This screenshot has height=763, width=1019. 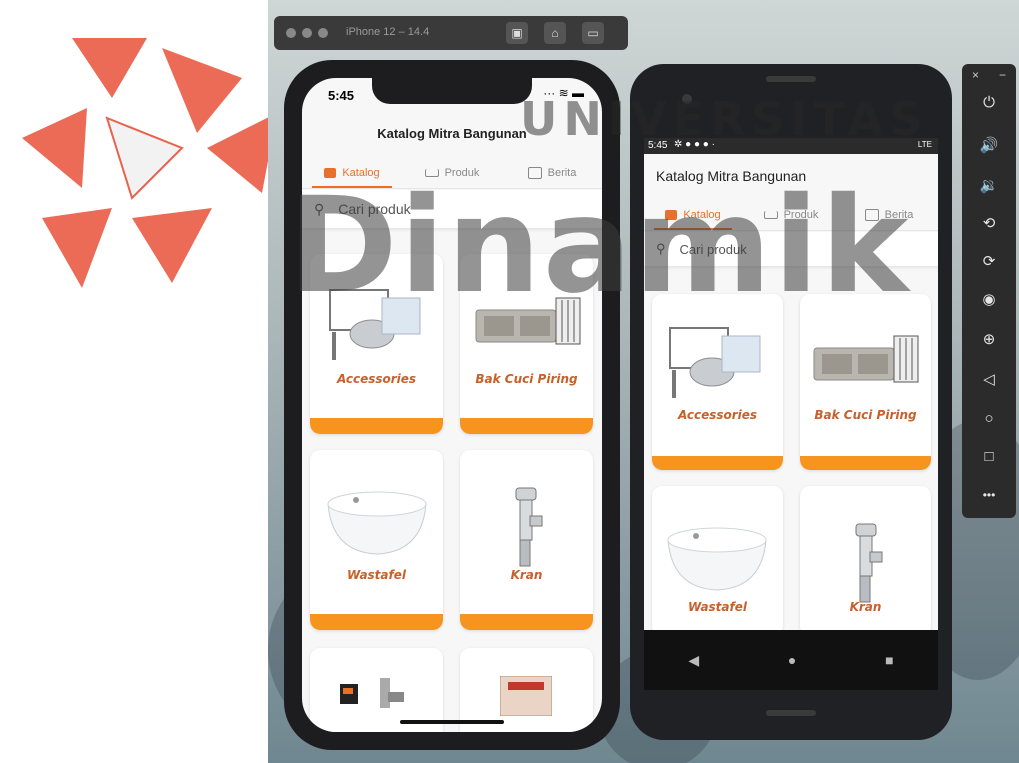 What do you see at coordinates (989, 185) in the screenshot?
I see `volume-down-icon: 🔉` at bounding box center [989, 185].